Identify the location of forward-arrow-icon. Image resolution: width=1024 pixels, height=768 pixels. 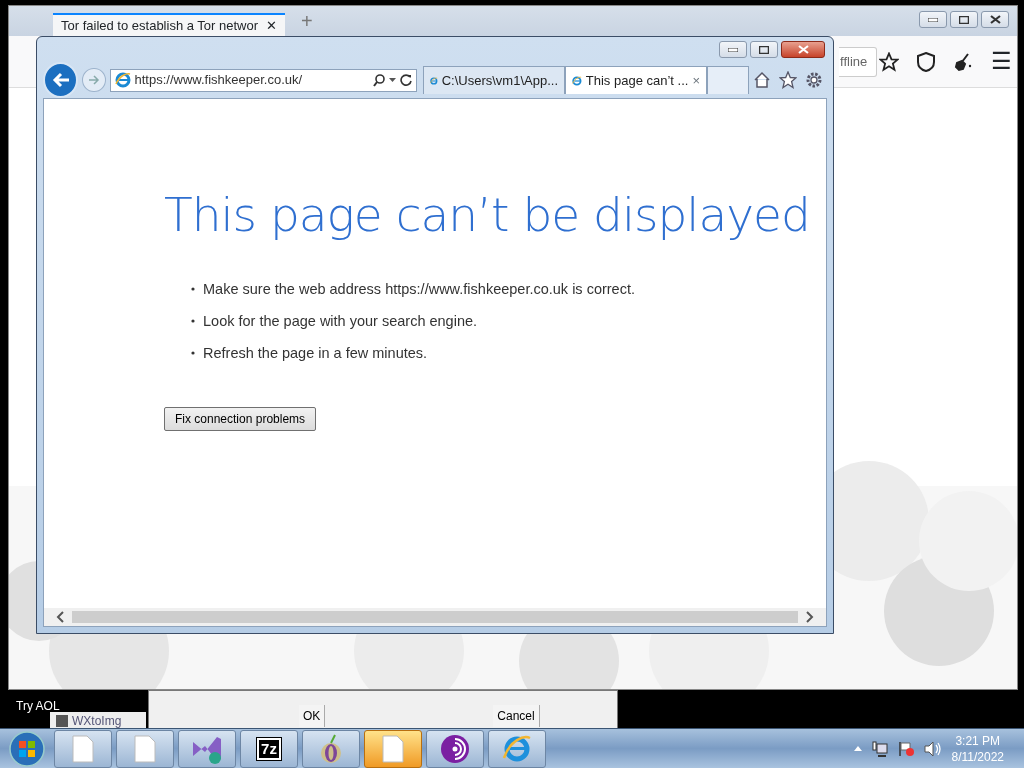
(93, 80).